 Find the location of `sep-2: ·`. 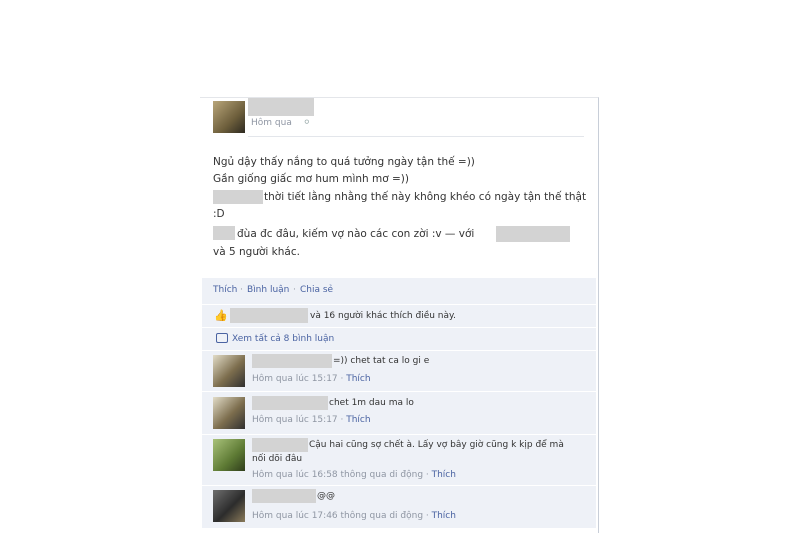

sep-2: · is located at coordinates (294, 290).